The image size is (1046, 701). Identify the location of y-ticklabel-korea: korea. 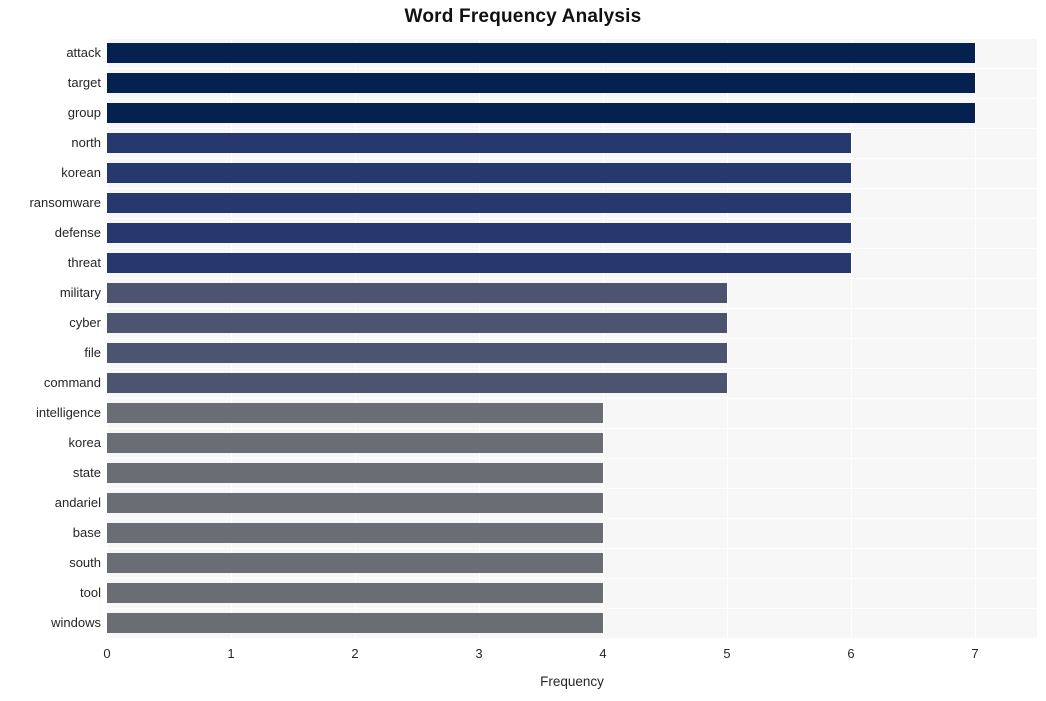
(84, 442).